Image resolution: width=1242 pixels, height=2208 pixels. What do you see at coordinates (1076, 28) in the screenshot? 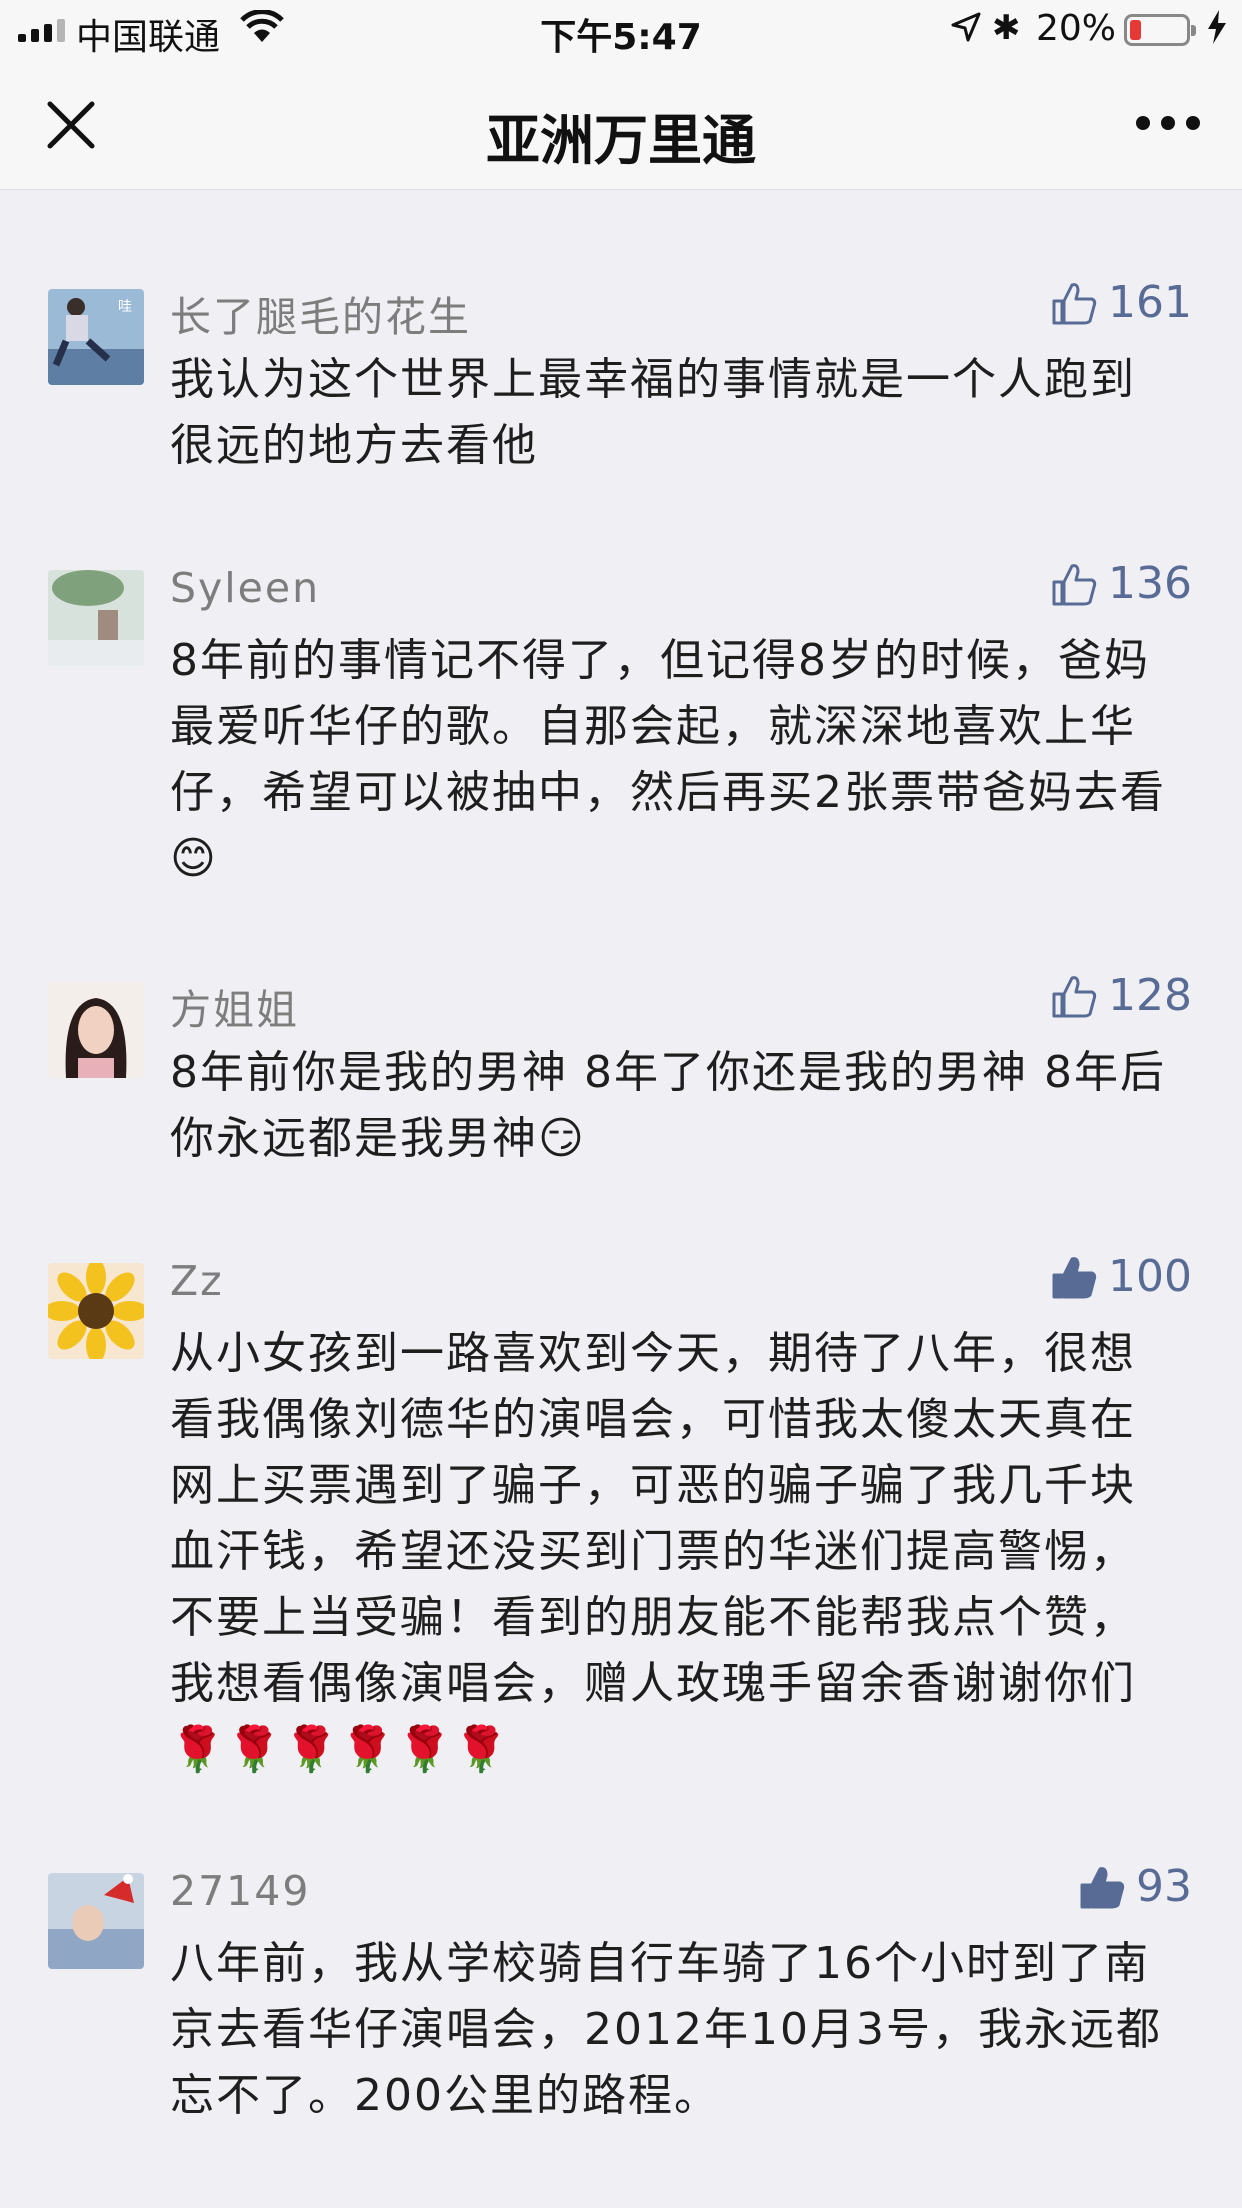
I see `battery-percent: 20%` at bounding box center [1076, 28].